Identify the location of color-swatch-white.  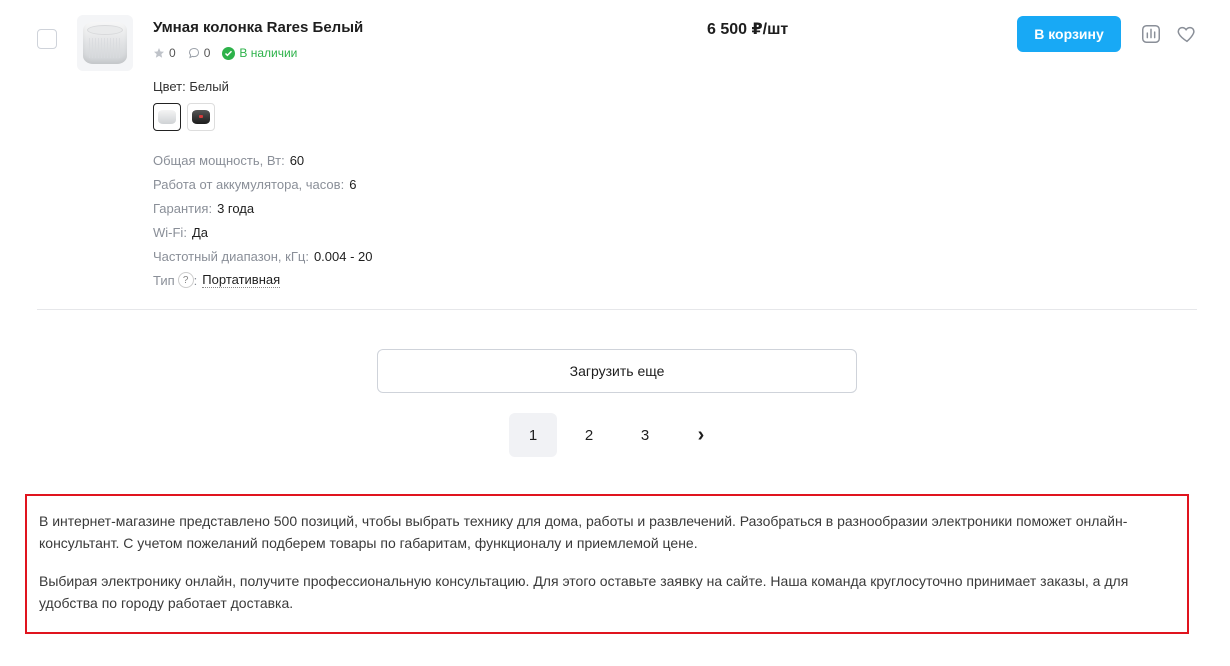
(167, 117).